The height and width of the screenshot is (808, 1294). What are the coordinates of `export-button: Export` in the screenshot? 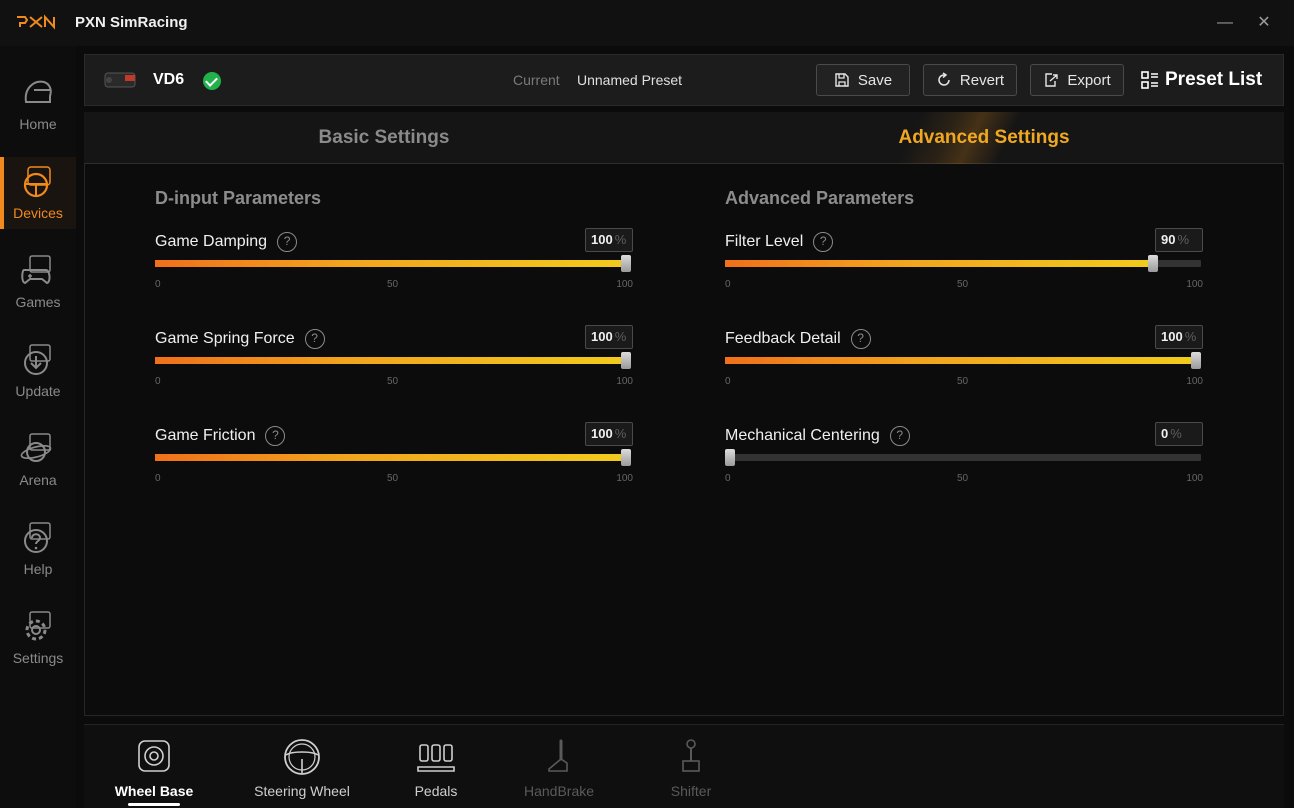 It's located at (1077, 80).